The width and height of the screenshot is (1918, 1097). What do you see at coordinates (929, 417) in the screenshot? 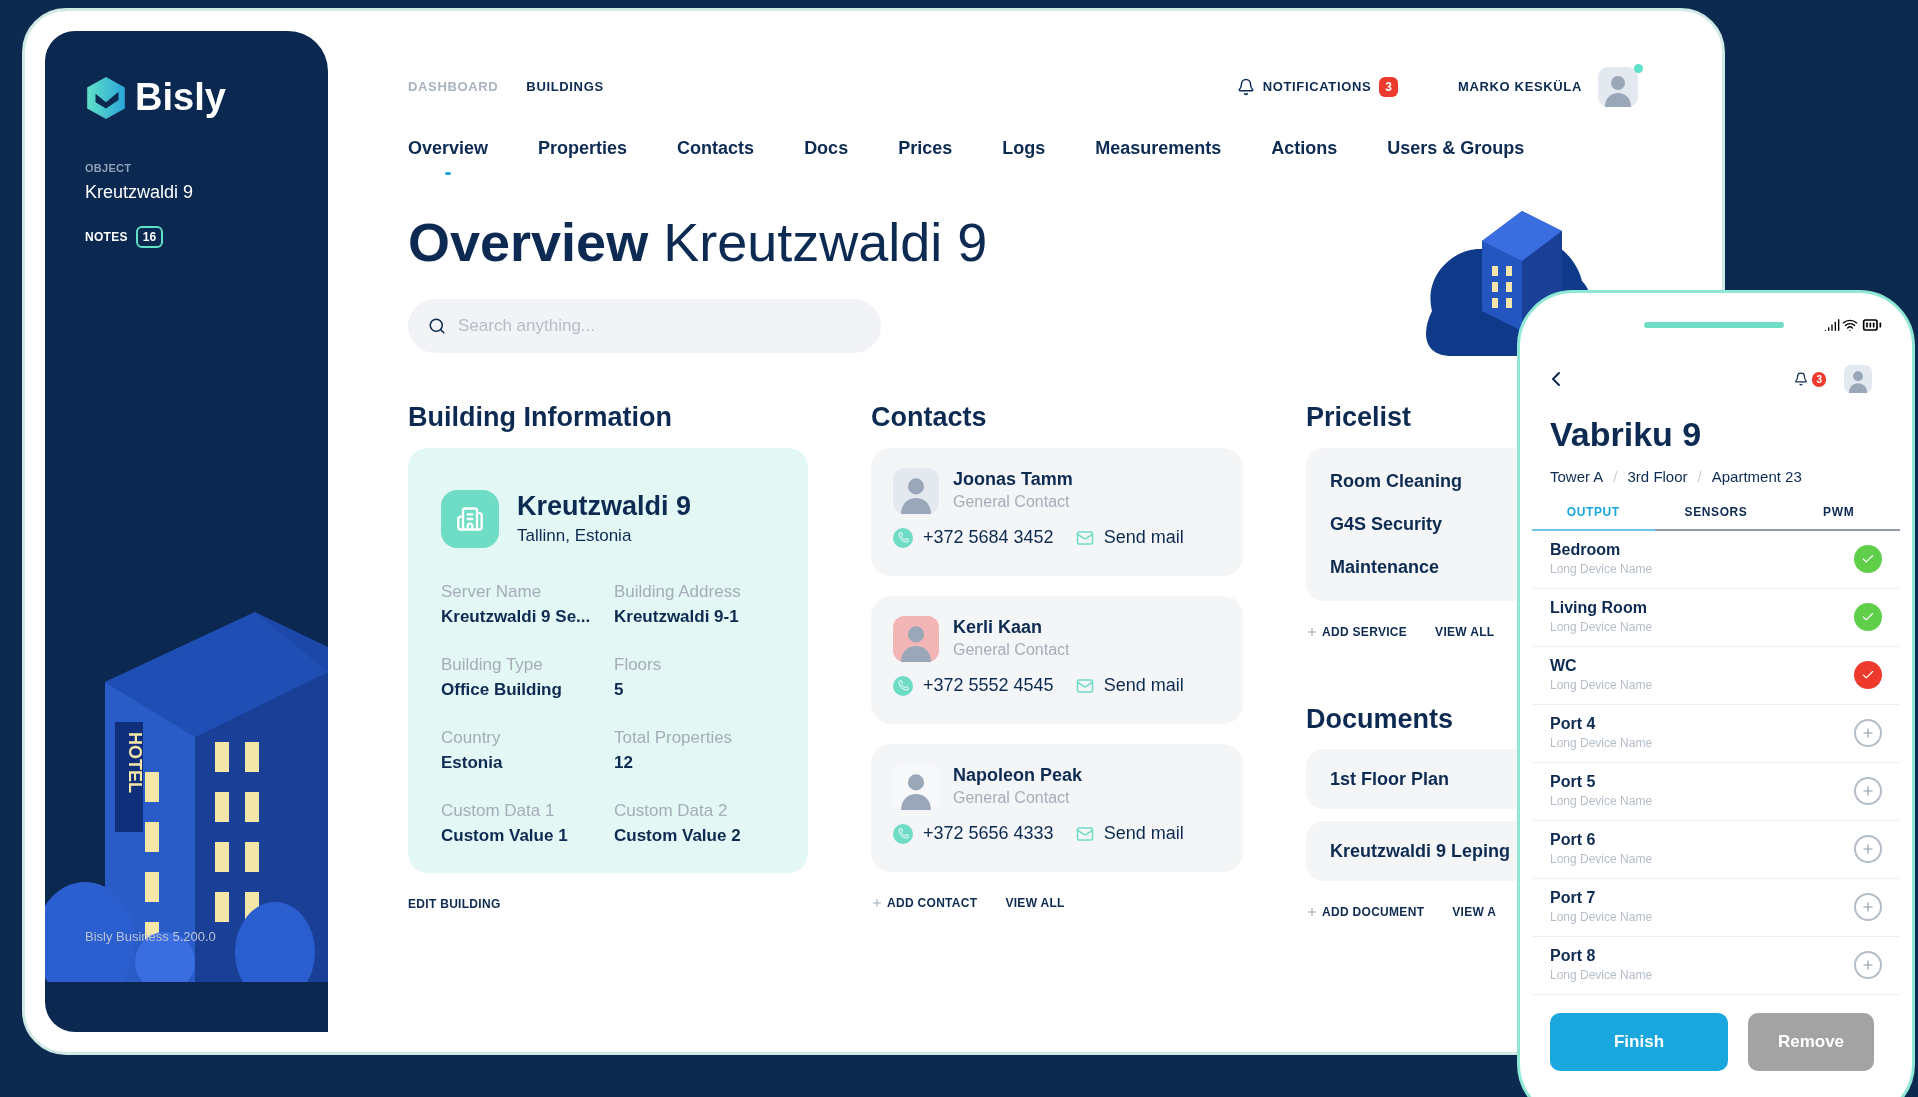
I see `section-heading: Contacts` at bounding box center [929, 417].